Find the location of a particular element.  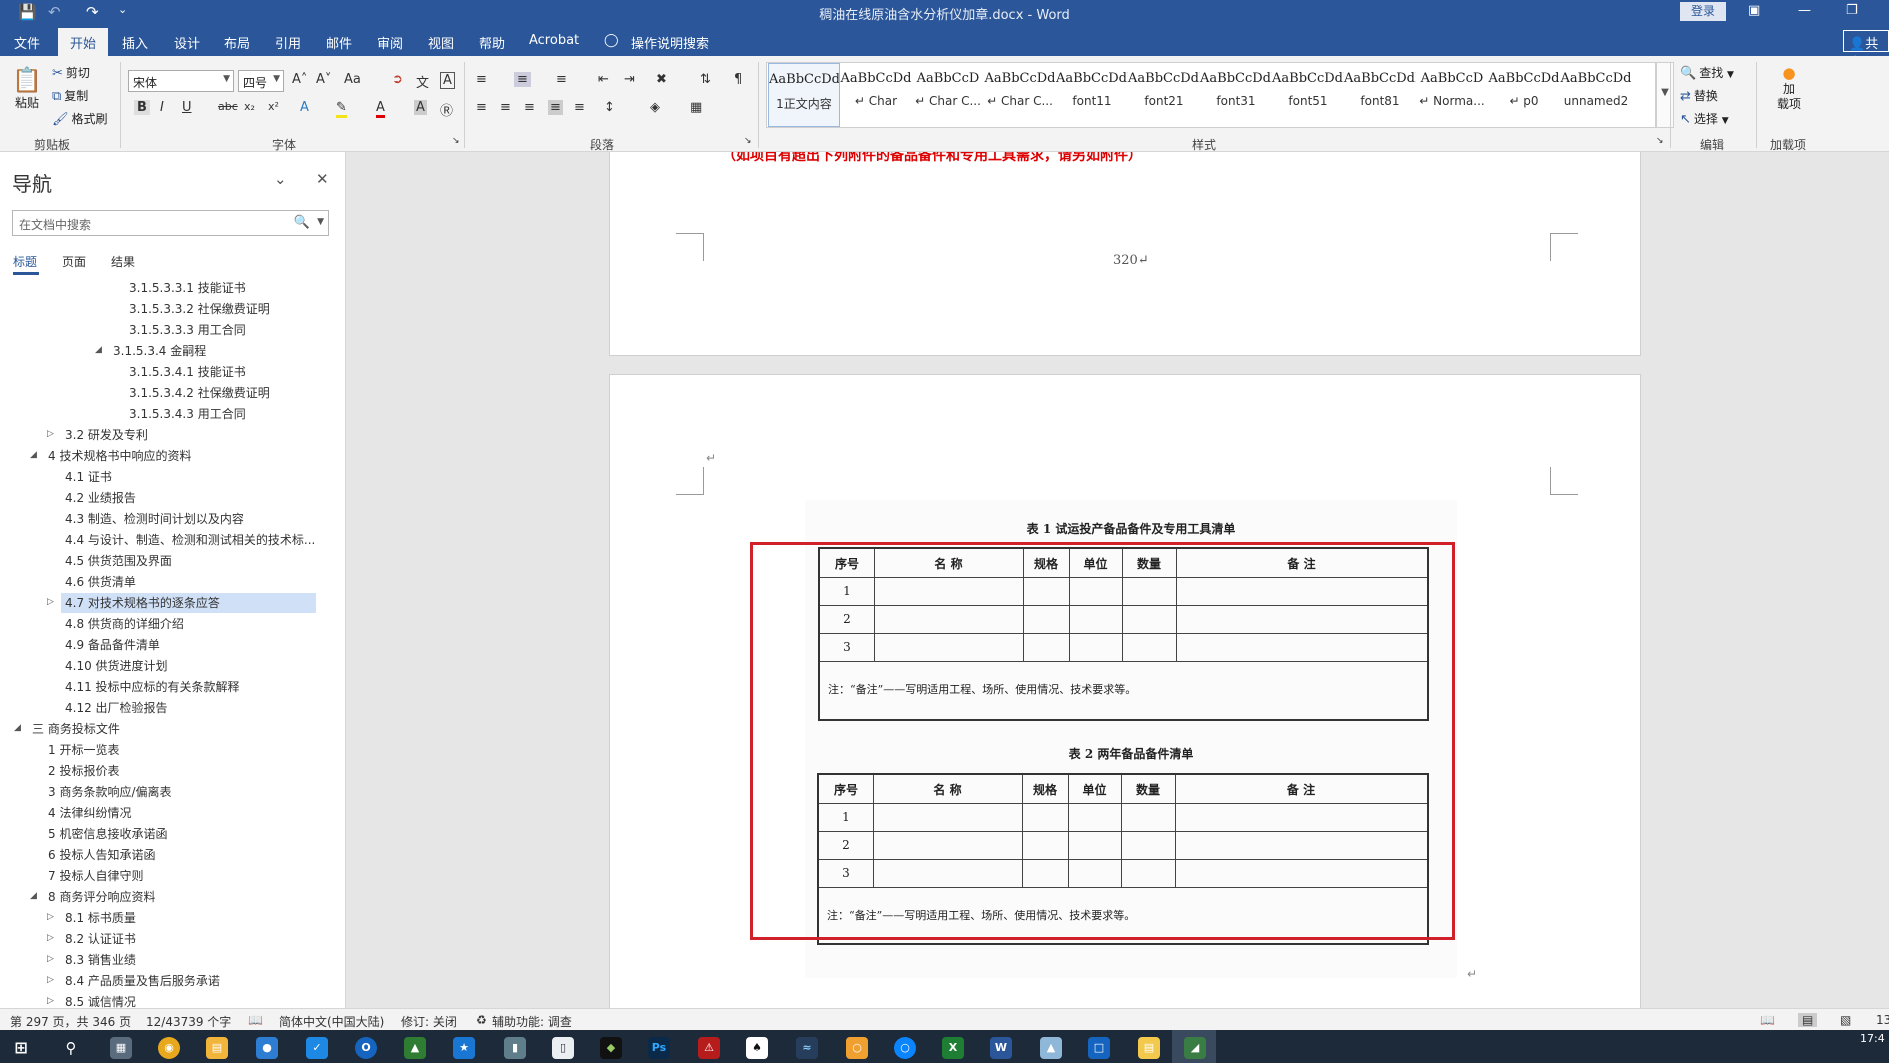

character-shading-icon: A is located at coordinates (420, 107).